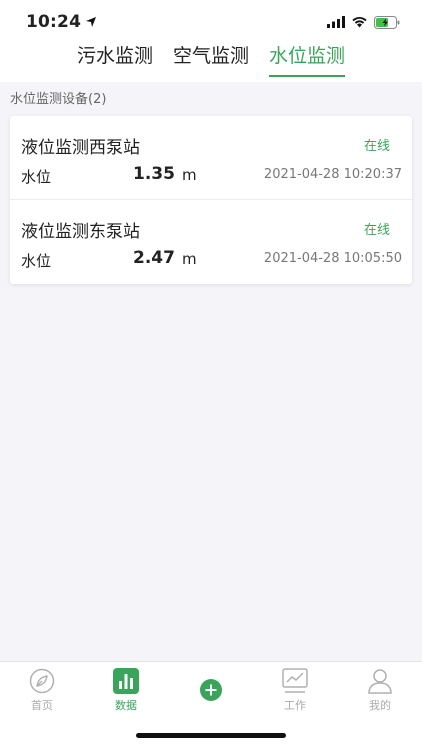 The image size is (422, 750). I want to click on status-time: 10:24, so click(61, 22).